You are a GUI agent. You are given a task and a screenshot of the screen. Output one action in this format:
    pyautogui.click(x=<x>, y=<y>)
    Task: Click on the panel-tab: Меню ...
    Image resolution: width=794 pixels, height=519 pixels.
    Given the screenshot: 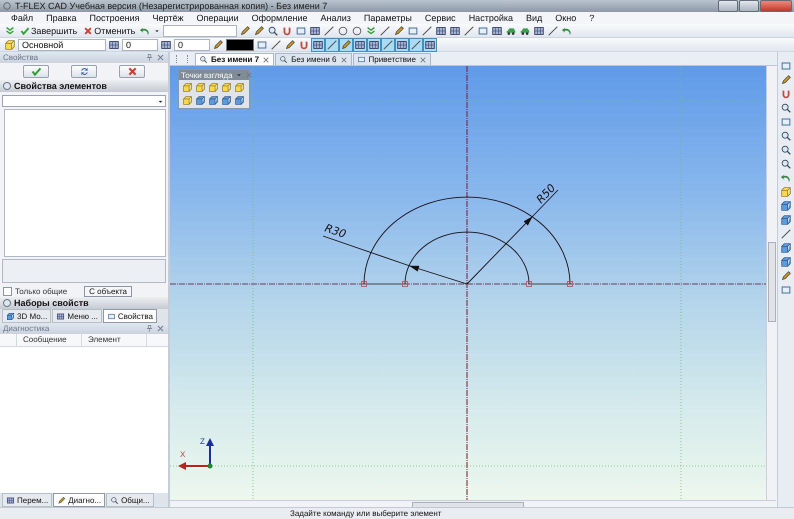 What is the action you would take?
    pyautogui.click(x=77, y=316)
    